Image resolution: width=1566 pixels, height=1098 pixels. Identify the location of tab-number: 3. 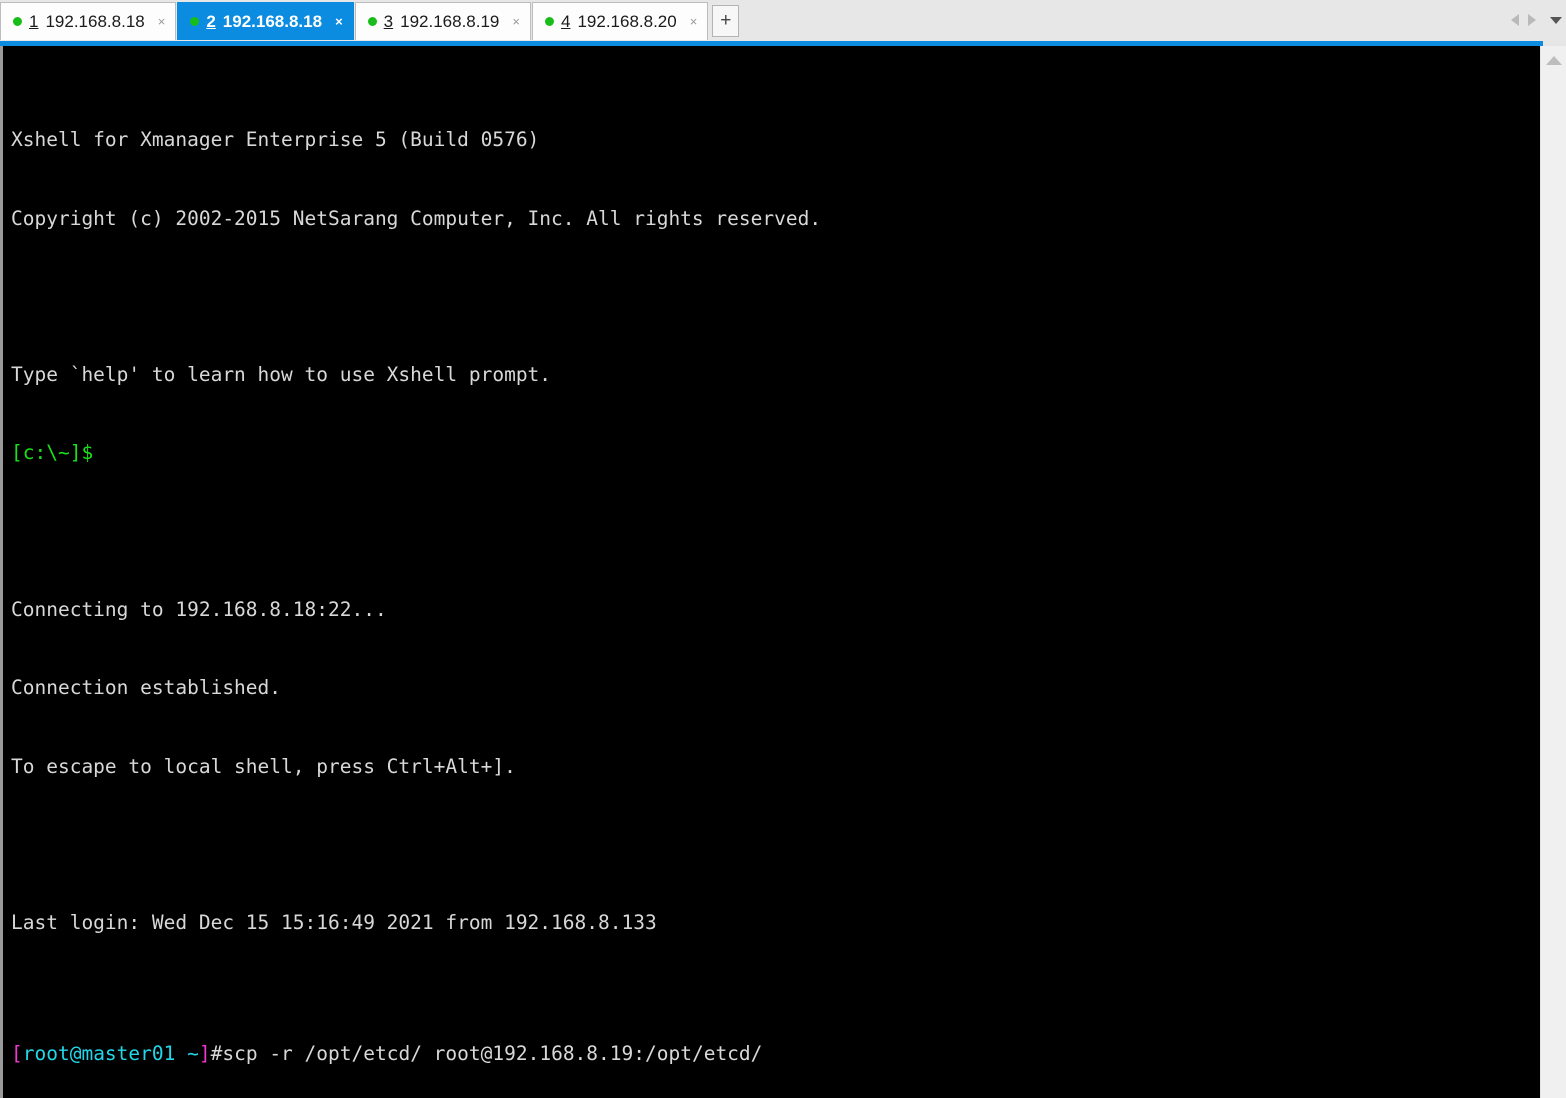
(388, 21).